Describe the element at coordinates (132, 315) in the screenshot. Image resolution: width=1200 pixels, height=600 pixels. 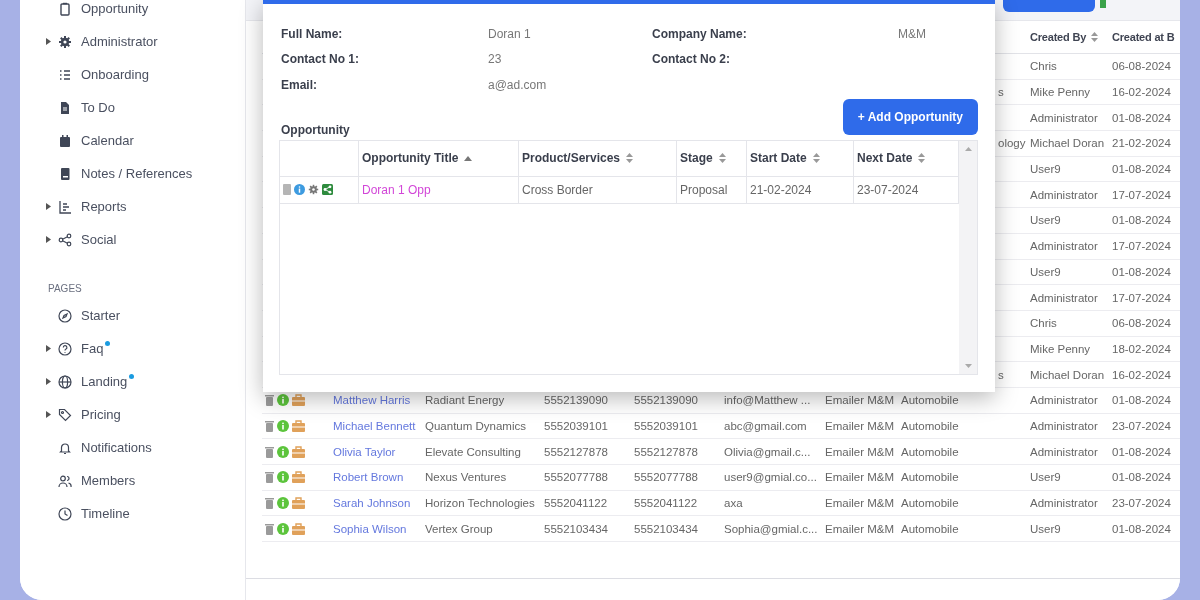
I see `sidebar-item: Starter` at that location.